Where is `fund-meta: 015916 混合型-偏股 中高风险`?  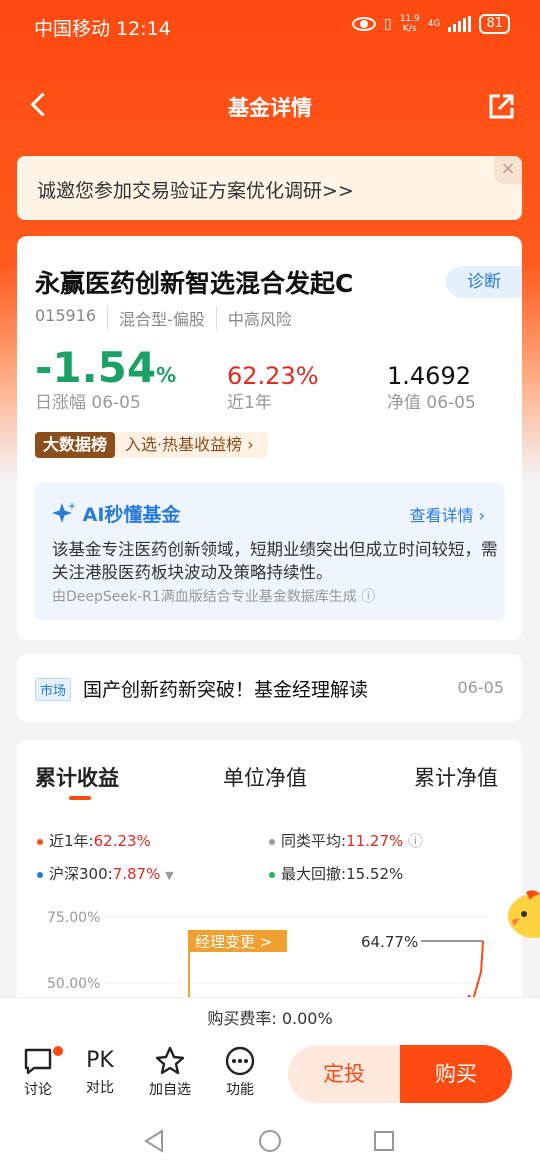
fund-meta: 015916 混合型-偏股 中高风险 is located at coordinates (174, 318).